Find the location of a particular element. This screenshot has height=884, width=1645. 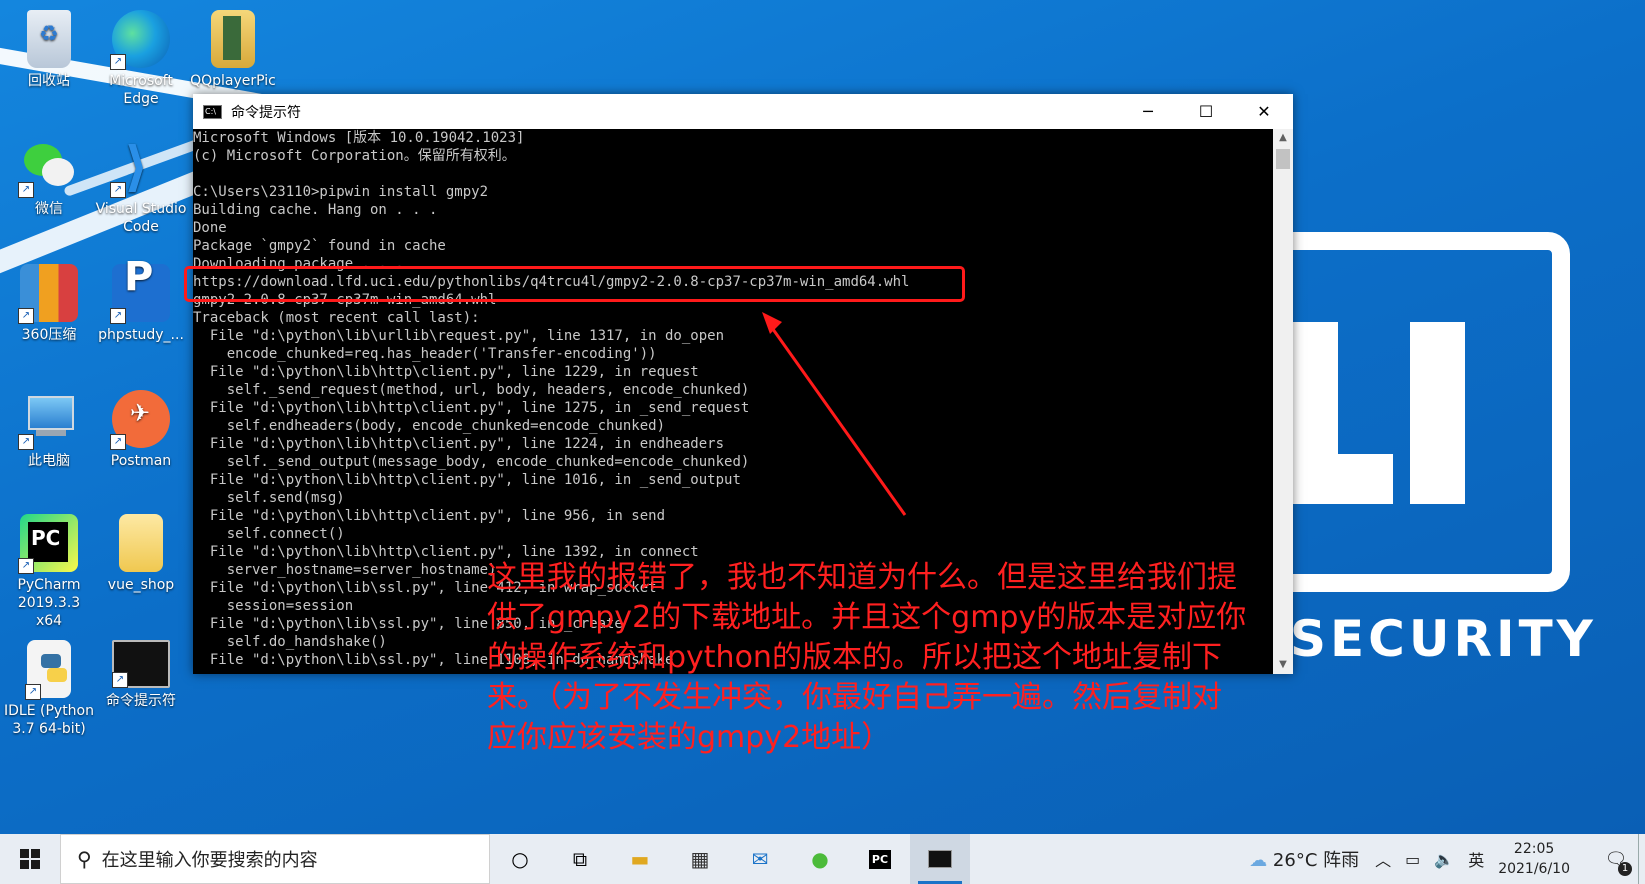

store-icon: ▦ is located at coordinates (700, 859).